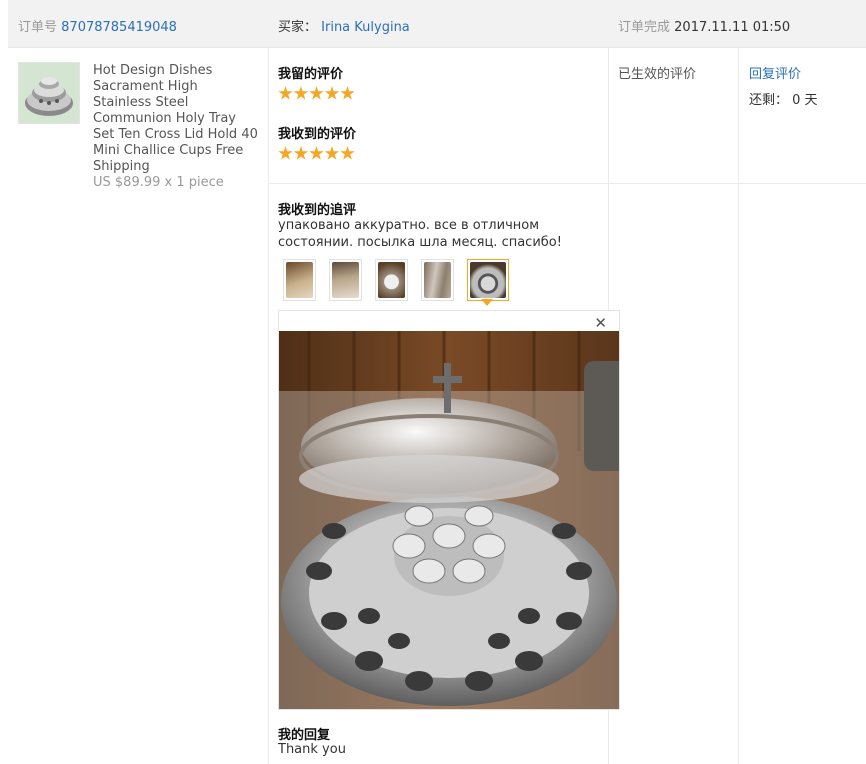 This screenshot has height=764, width=866. I want to click on order-completed-time: 2017.11.11 01:50, so click(732, 27).